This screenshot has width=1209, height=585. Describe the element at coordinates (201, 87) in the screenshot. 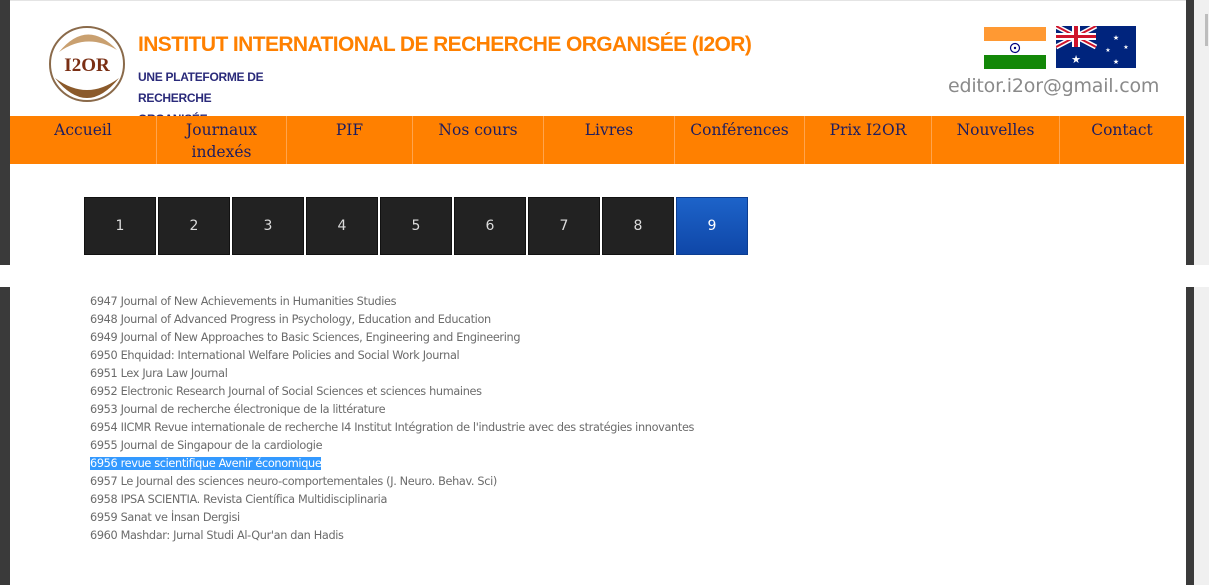

I see `site-subtitle-line-1: UNE PLATEFORME DE RECHERCHE` at that location.